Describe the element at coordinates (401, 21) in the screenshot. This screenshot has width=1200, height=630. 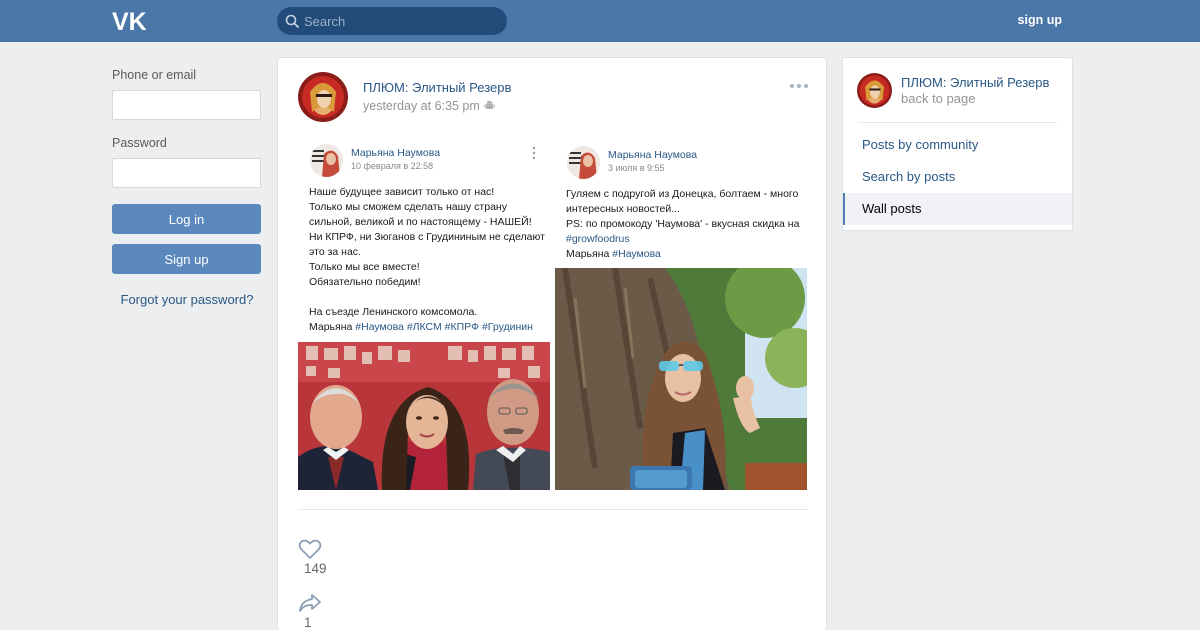
I see `search-input` at that location.